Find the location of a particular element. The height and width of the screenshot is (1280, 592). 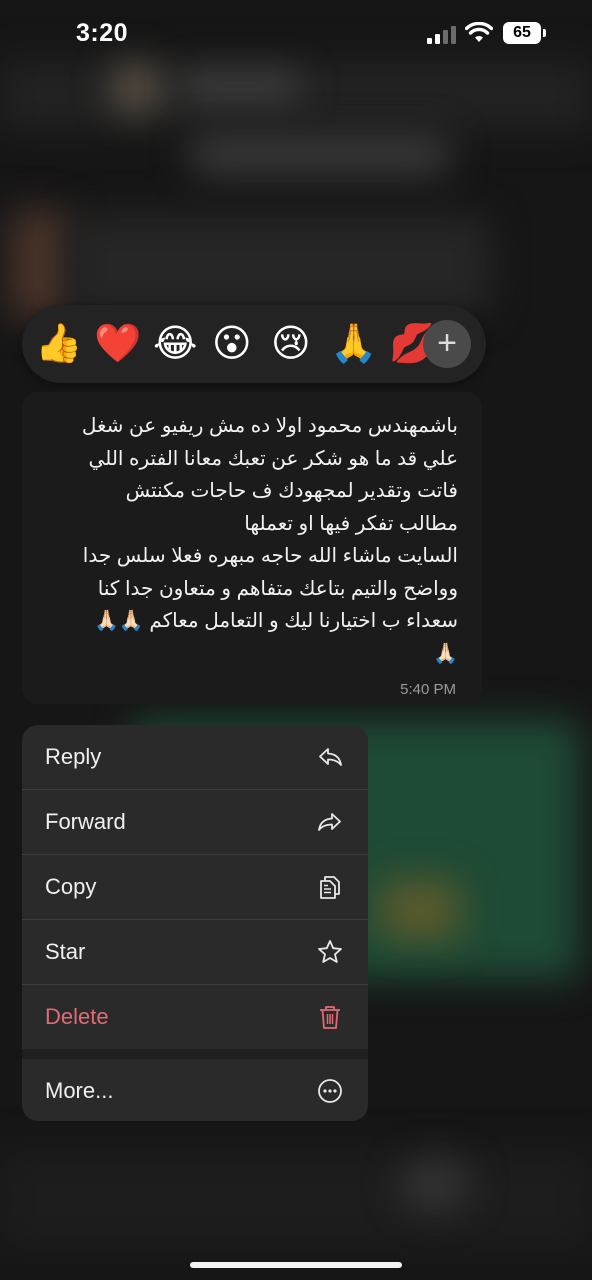

trash-icon is located at coordinates (330, 1017).